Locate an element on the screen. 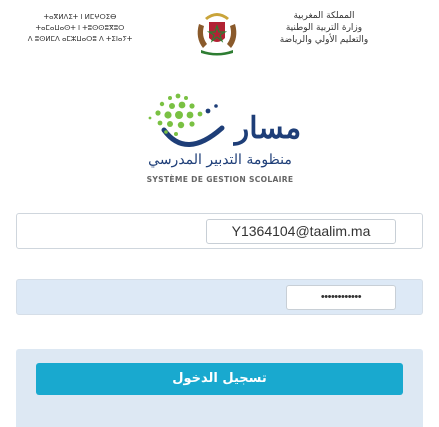 This screenshot has width=439, height=427. tifinagh-line-1: ⵜⴰⴳⵍⴷⵉⵜ ⵏ ⵍⵎⵖⵔⵉⴱ is located at coordinates (80, 17).